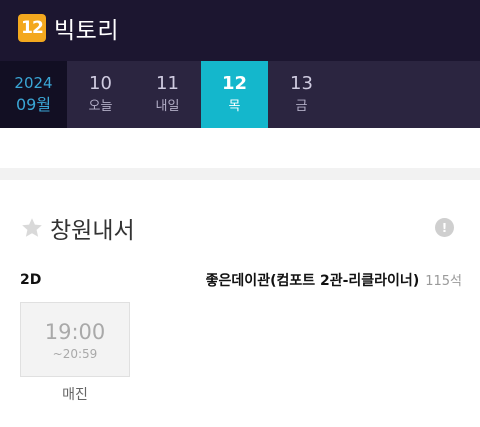 This screenshot has height=427, width=480. I want to click on day-number: 10, so click(100, 83).